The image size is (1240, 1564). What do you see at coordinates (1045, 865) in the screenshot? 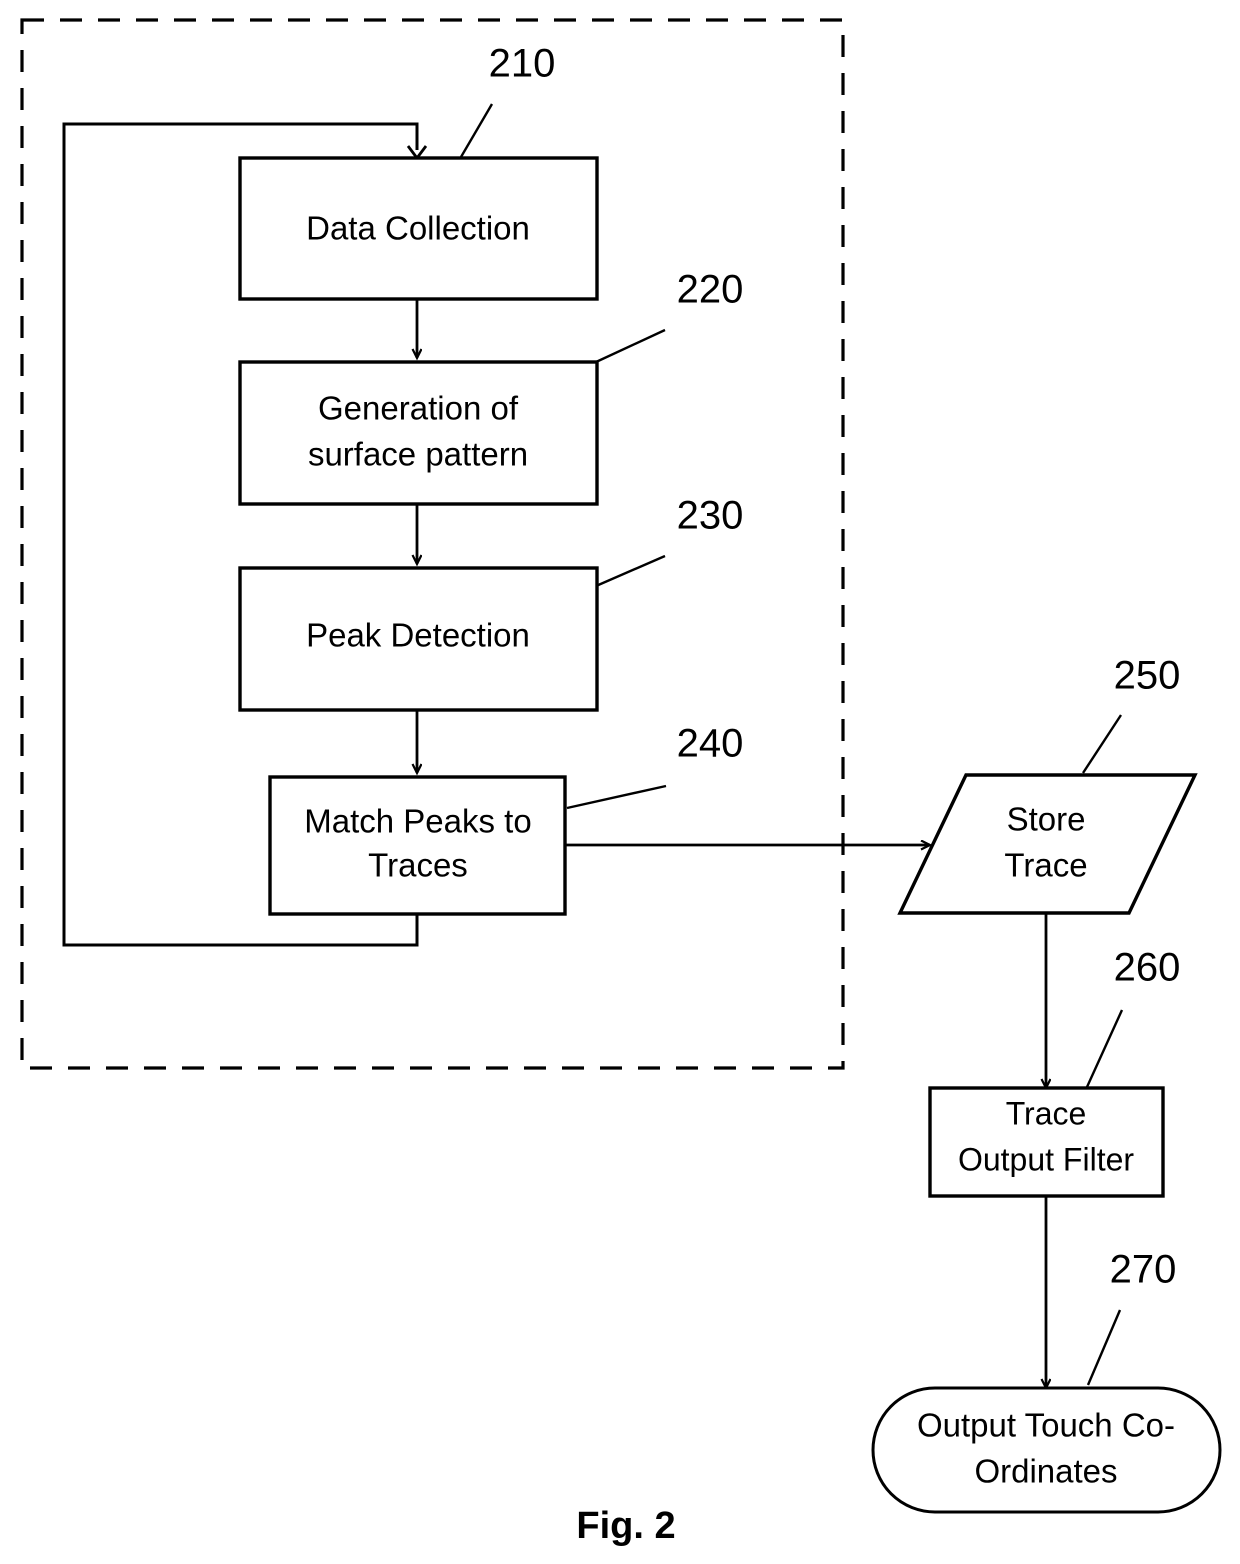
I see `node-store-trace-label-line2: Trace` at bounding box center [1045, 865].